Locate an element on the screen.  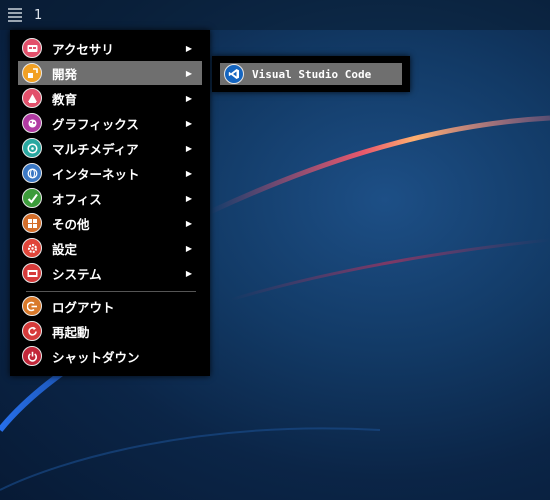
development-icon is located at coordinates (32, 73).